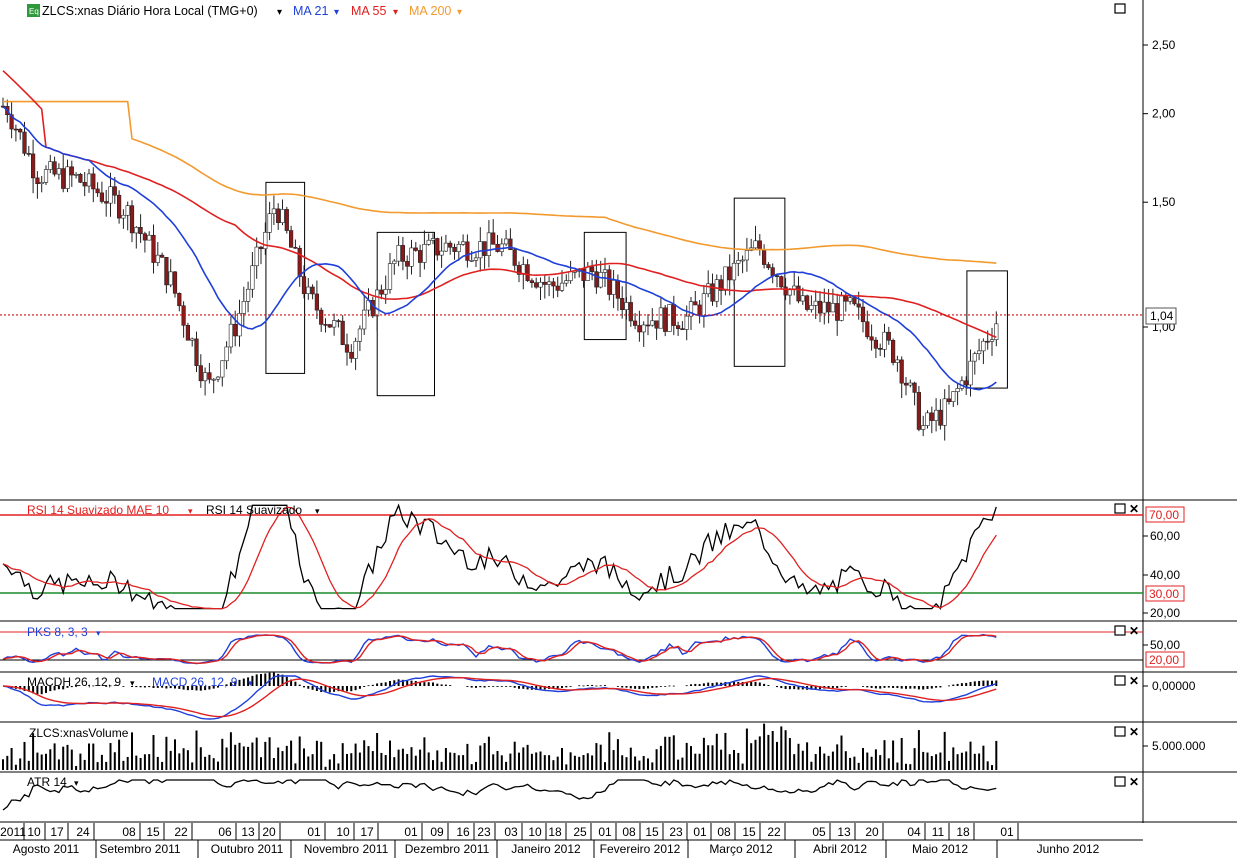 The image size is (1237, 858). Describe the element at coordinates (47, 782) in the screenshot. I see `atr-legend: ATR 14` at that location.